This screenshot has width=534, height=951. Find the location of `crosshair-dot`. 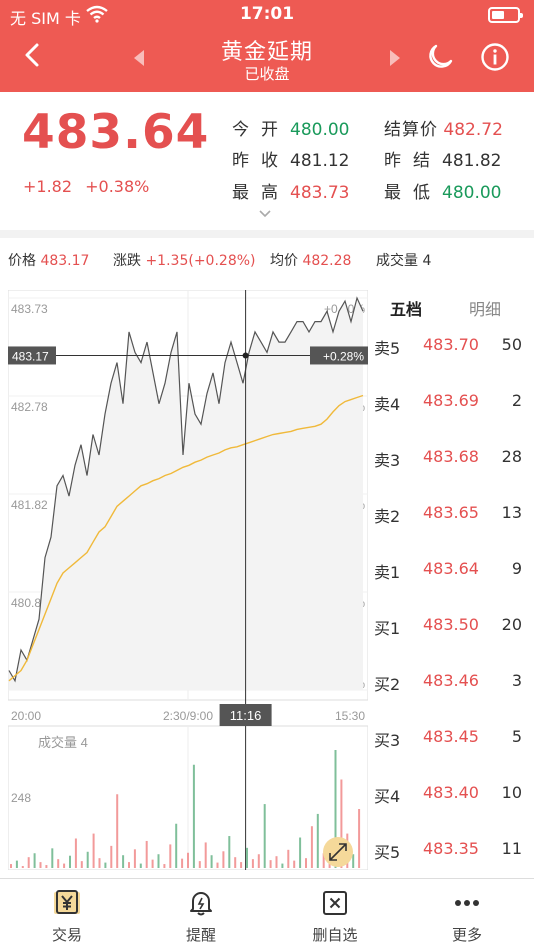

crosshair-dot is located at coordinates (245, 355).